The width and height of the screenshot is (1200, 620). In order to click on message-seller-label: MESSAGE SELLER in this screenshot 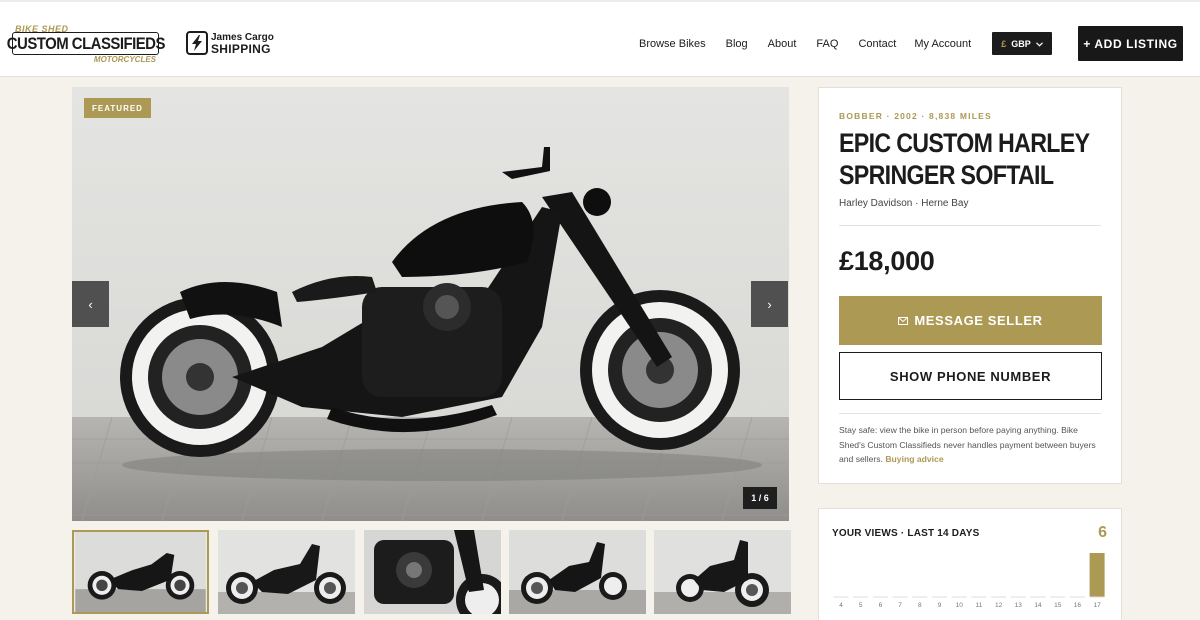, I will do `click(978, 320)`.